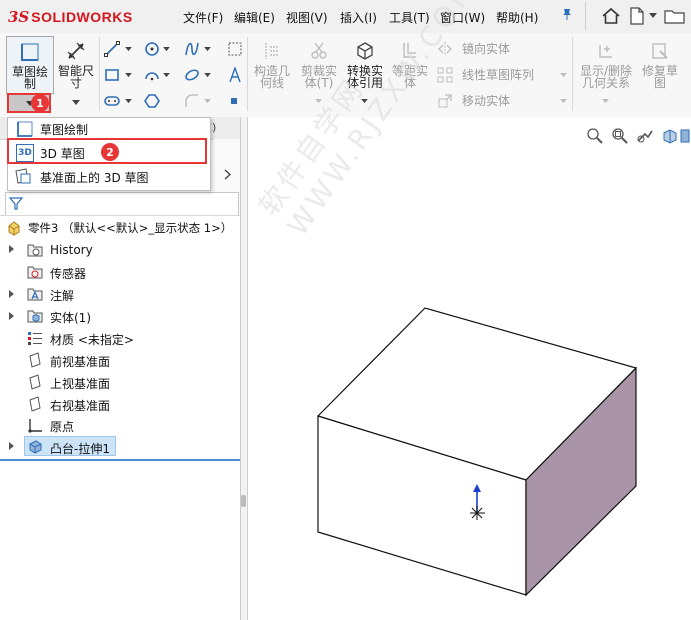 The width and height of the screenshot is (691, 620). I want to click on linear-pattern-icon, so click(445, 75).